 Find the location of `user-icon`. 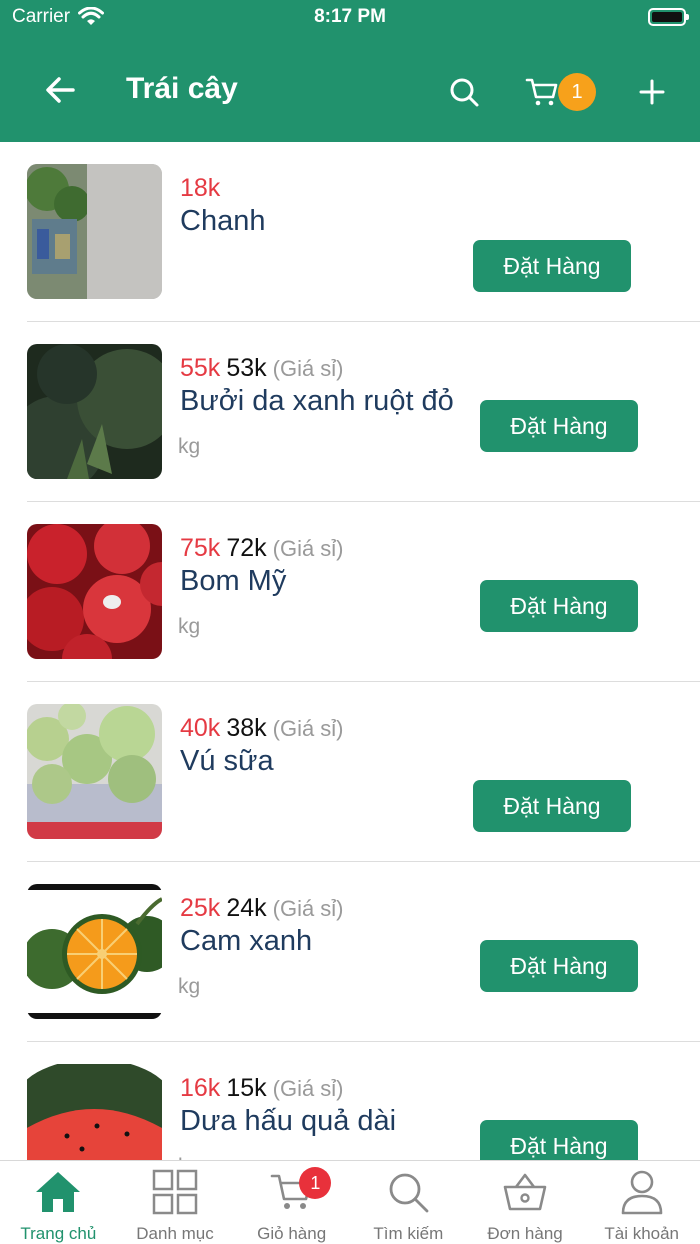

user-icon is located at coordinates (642, 1191).